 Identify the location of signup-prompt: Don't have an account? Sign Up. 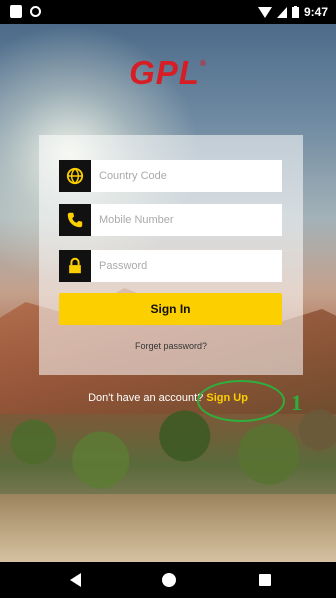
(168, 398).